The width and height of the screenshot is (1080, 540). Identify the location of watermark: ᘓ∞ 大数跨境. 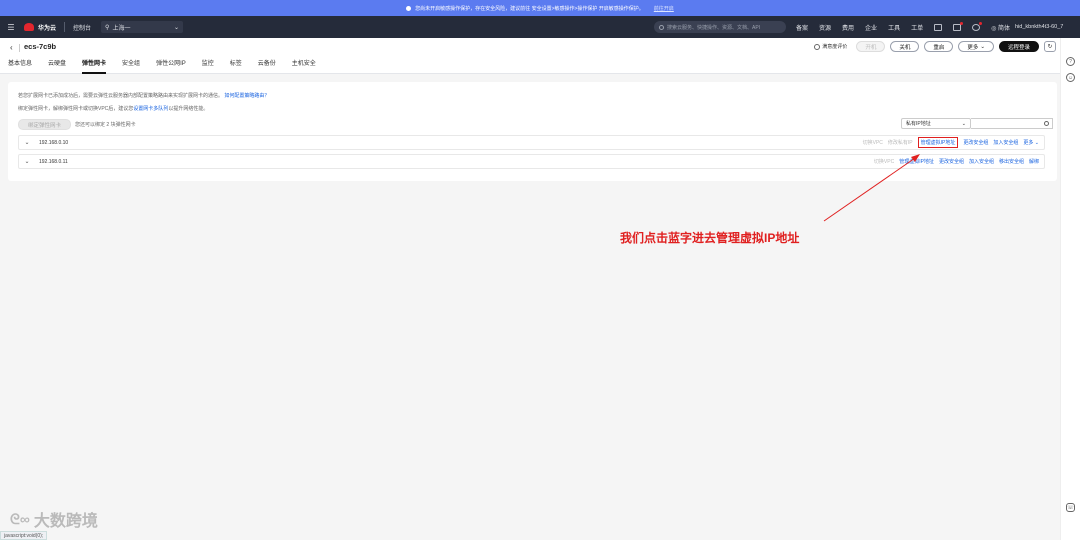
(54, 519).